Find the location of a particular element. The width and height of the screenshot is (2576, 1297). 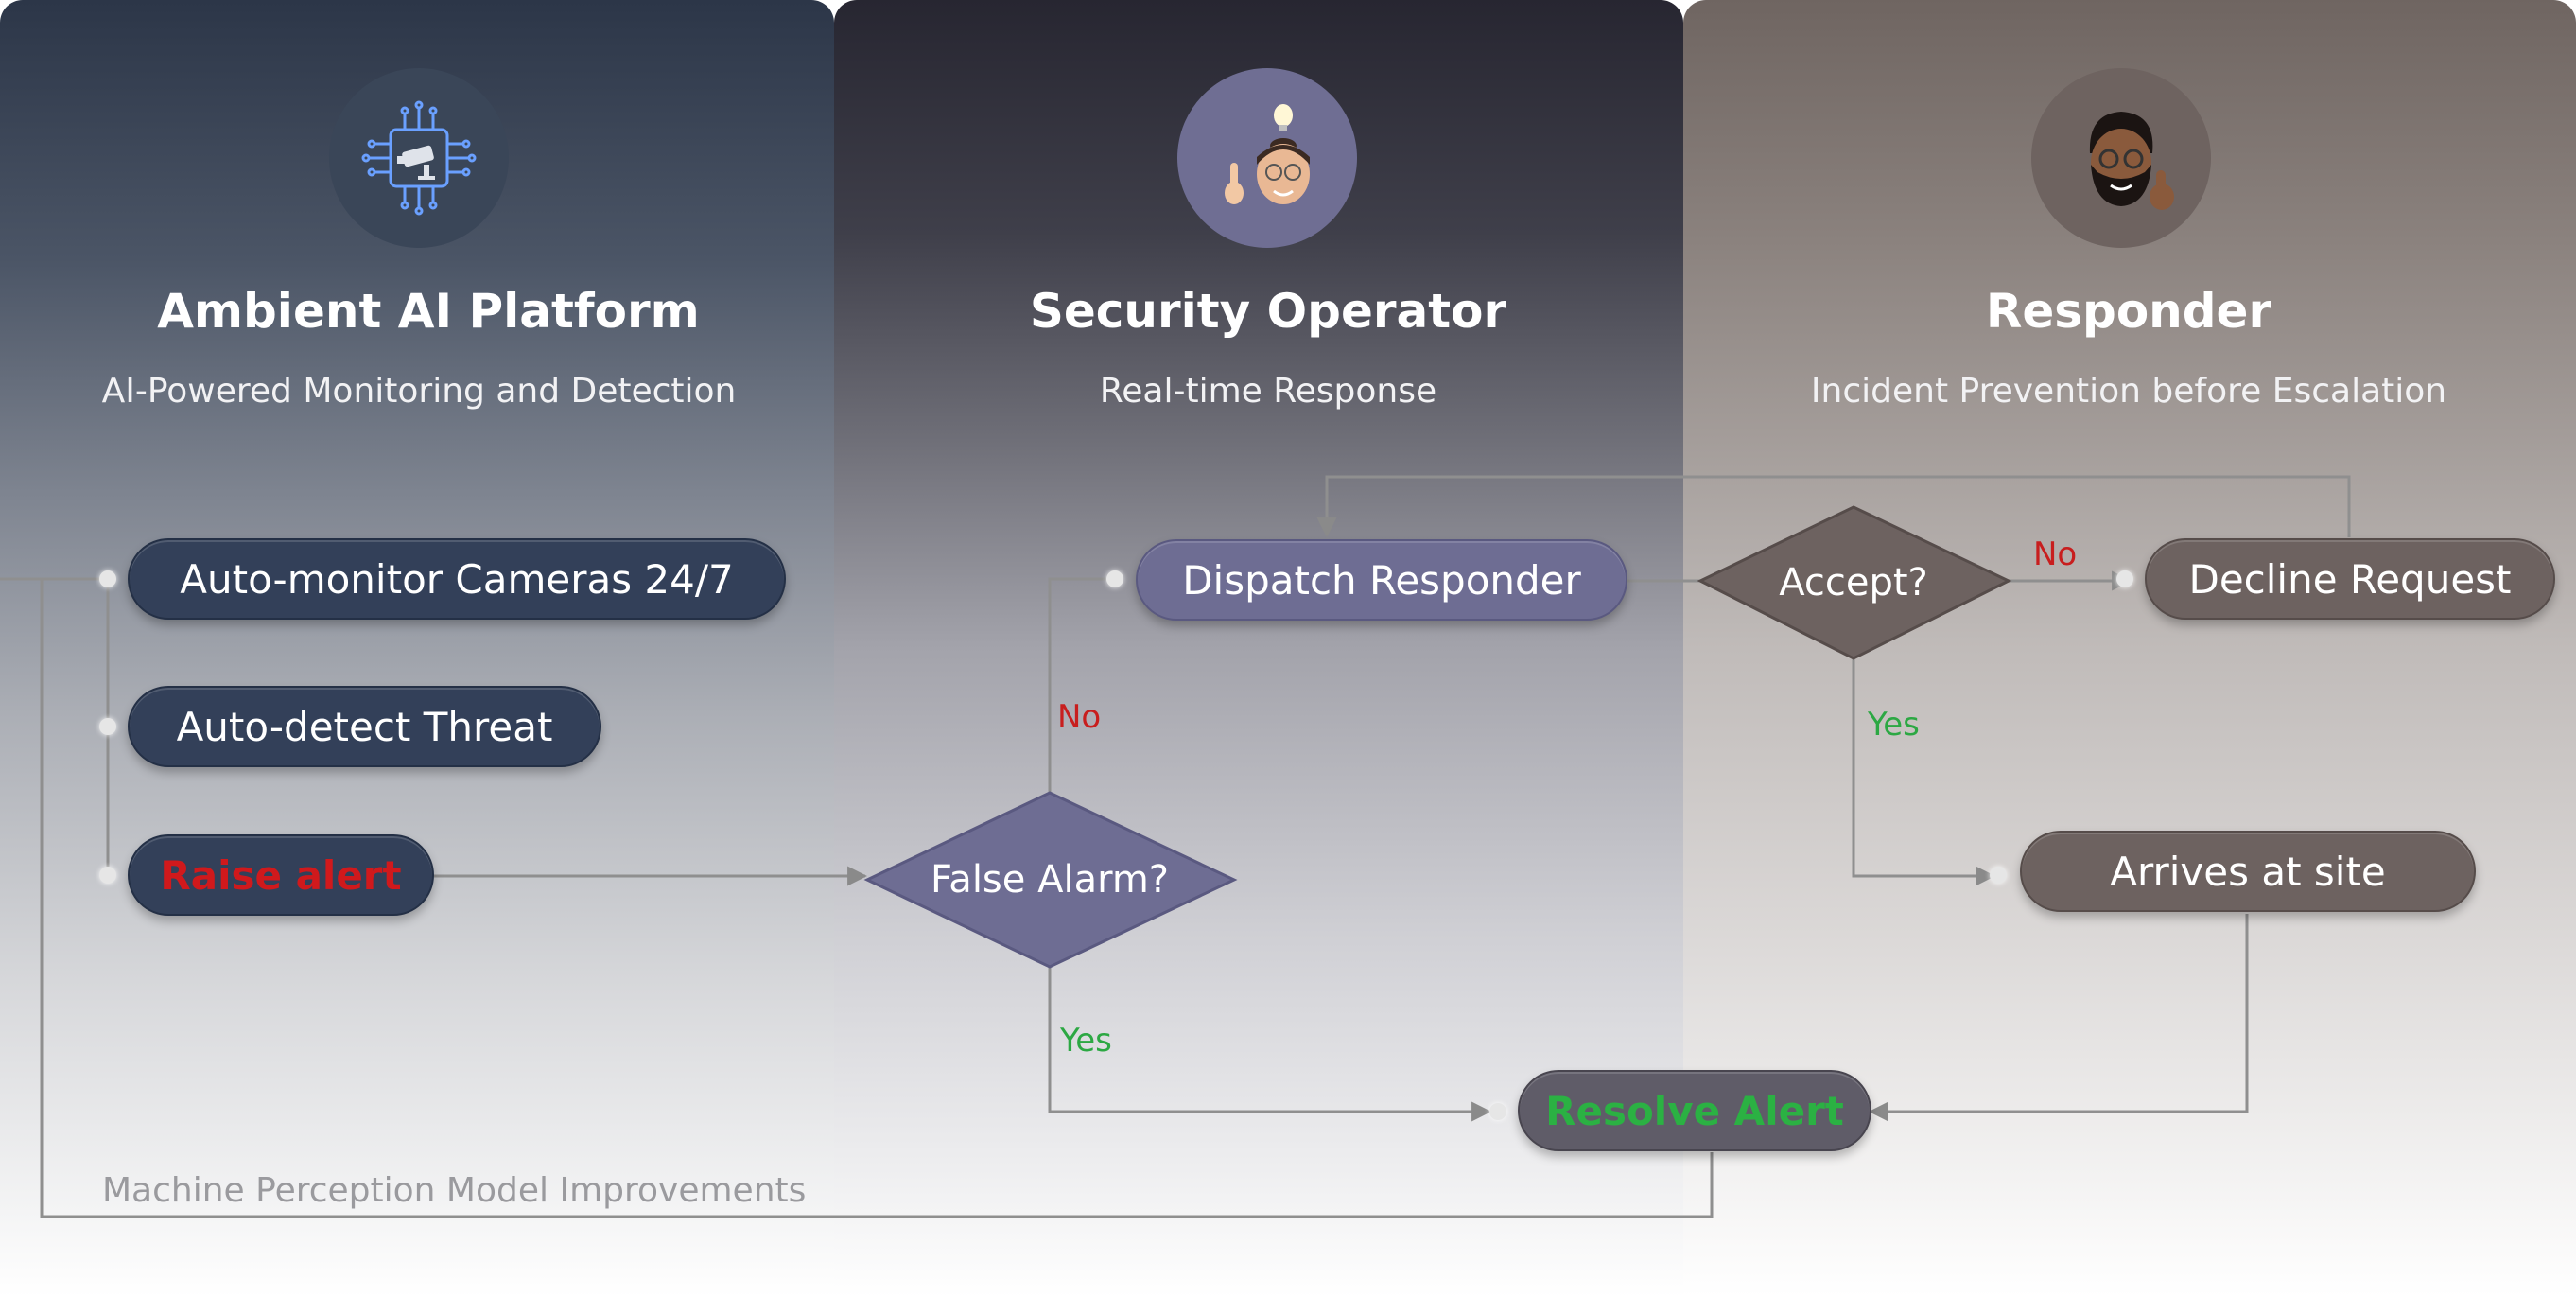

node-decline-request: Decline Request is located at coordinates (2350, 579).